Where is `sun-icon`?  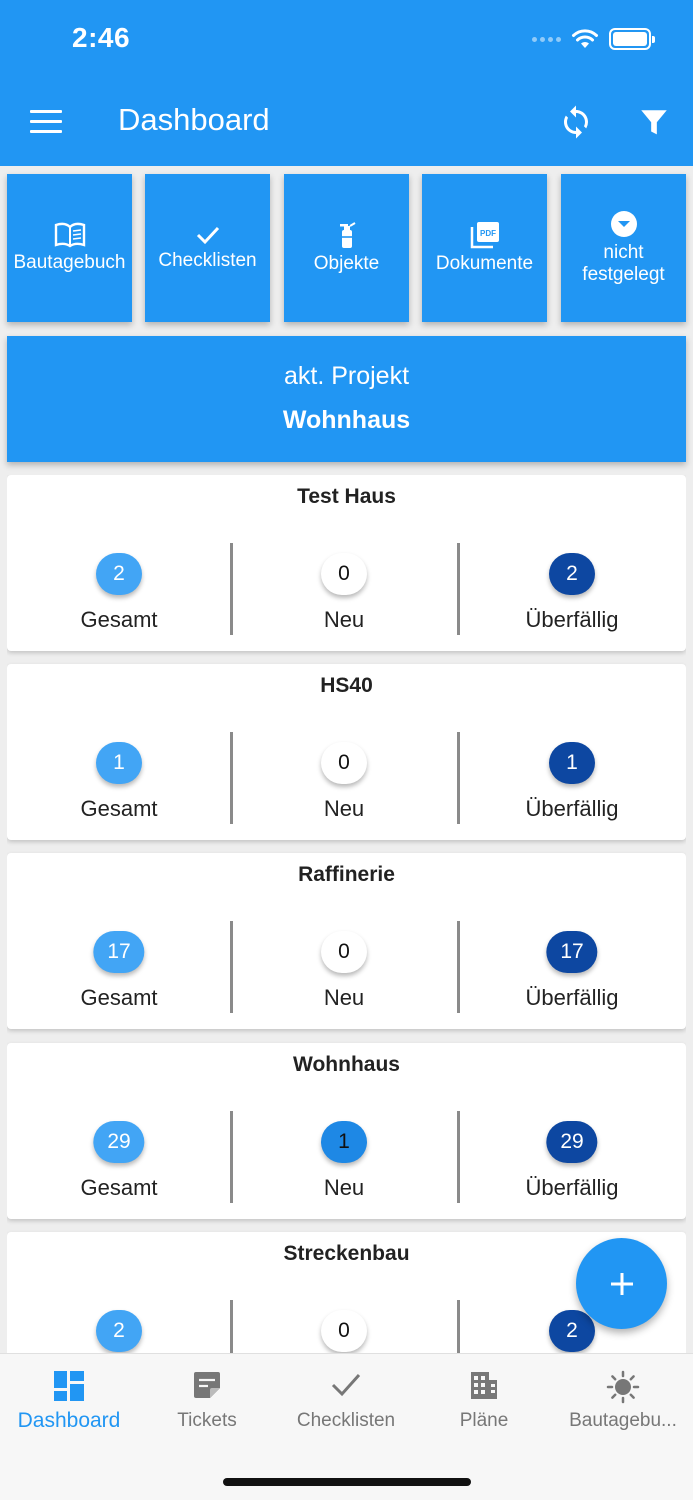
sun-icon is located at coordinates (623, 1387).